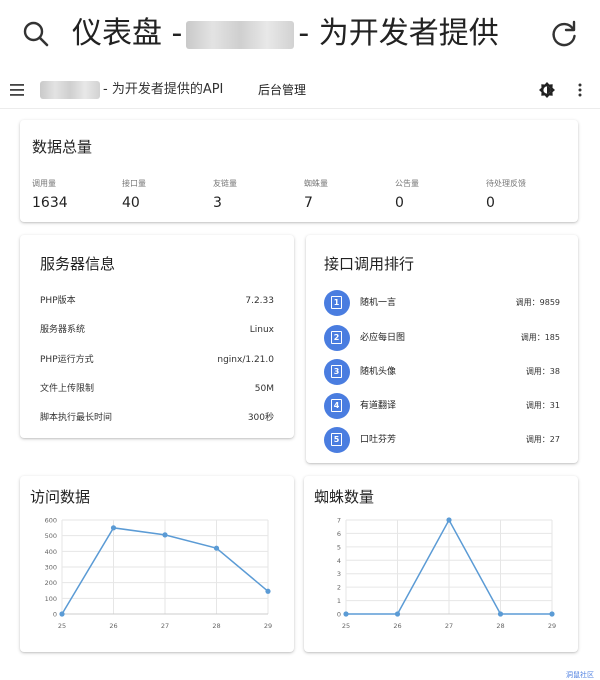 The image size is (600, 680). I want to click on x-tick-label: 26, so click(113, 626).